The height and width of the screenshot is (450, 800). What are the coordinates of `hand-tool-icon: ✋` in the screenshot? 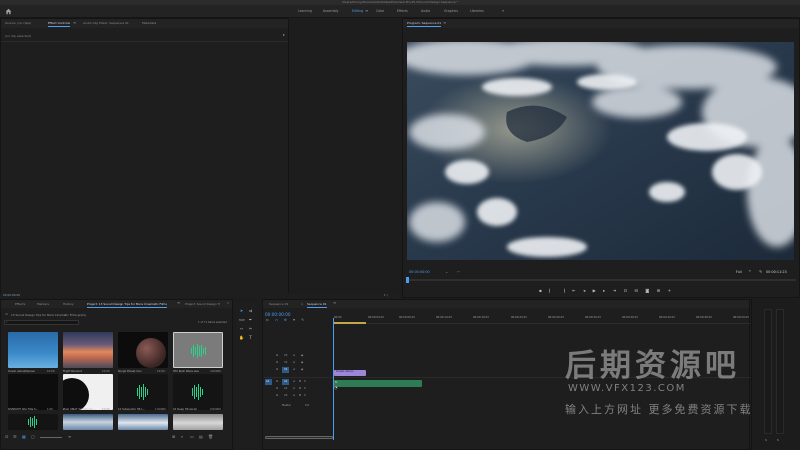 It's located at (241, 337).